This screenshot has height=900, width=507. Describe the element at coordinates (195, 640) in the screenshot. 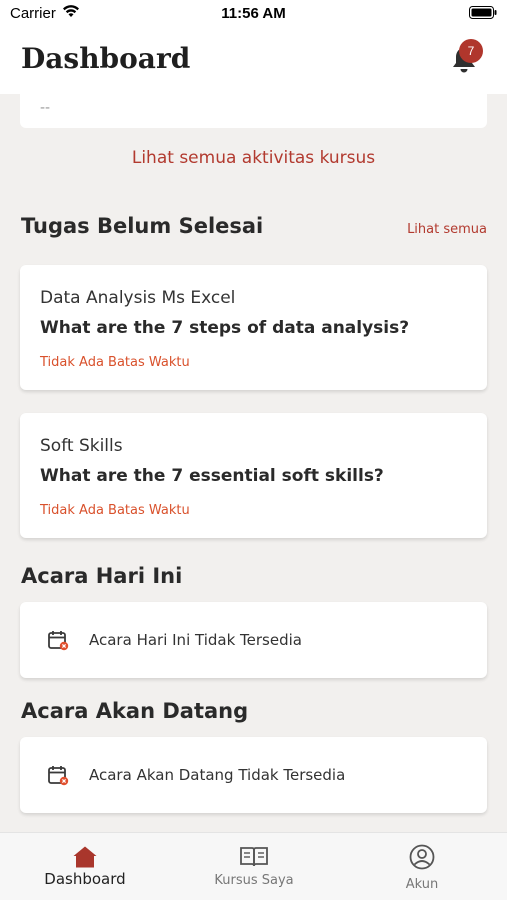

I see `events-today-empty-text: Acara Hari Ini Tidak Tersedia` at that location.